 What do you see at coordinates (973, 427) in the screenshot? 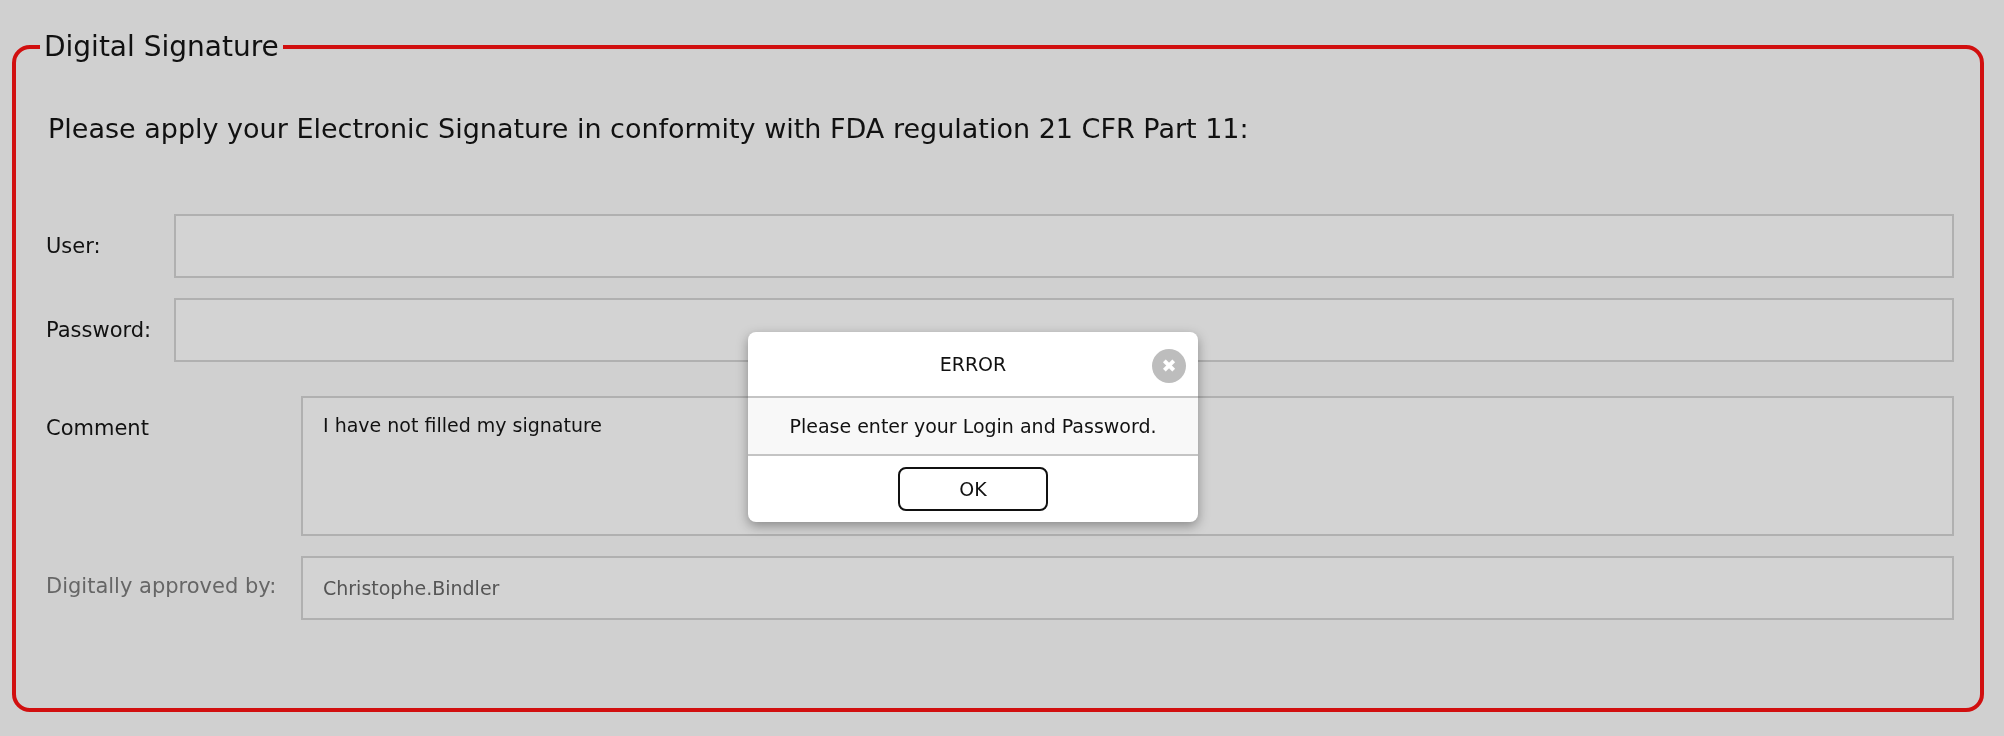
I see `error-message: Please enter your Login and Password.` at bounding box center [973, 427].